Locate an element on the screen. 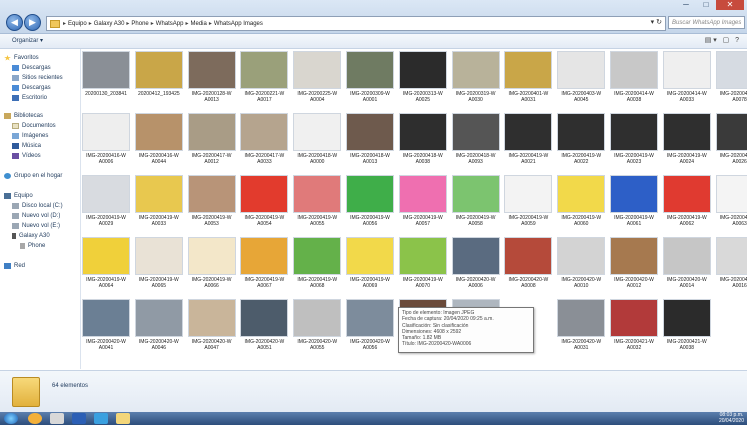 Image resolution: width=747 pixels, height=425 pixels. close-button: ✕ is located at coordinates (730, 5).